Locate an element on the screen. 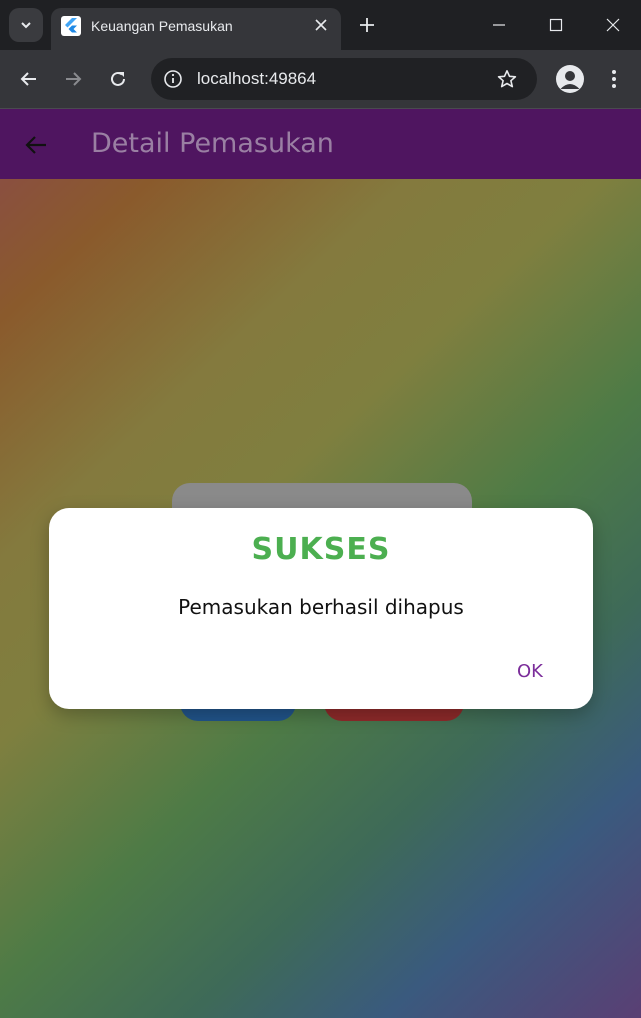 The image size is (641, 1018). profile-button is located at coordinates (570, 79).